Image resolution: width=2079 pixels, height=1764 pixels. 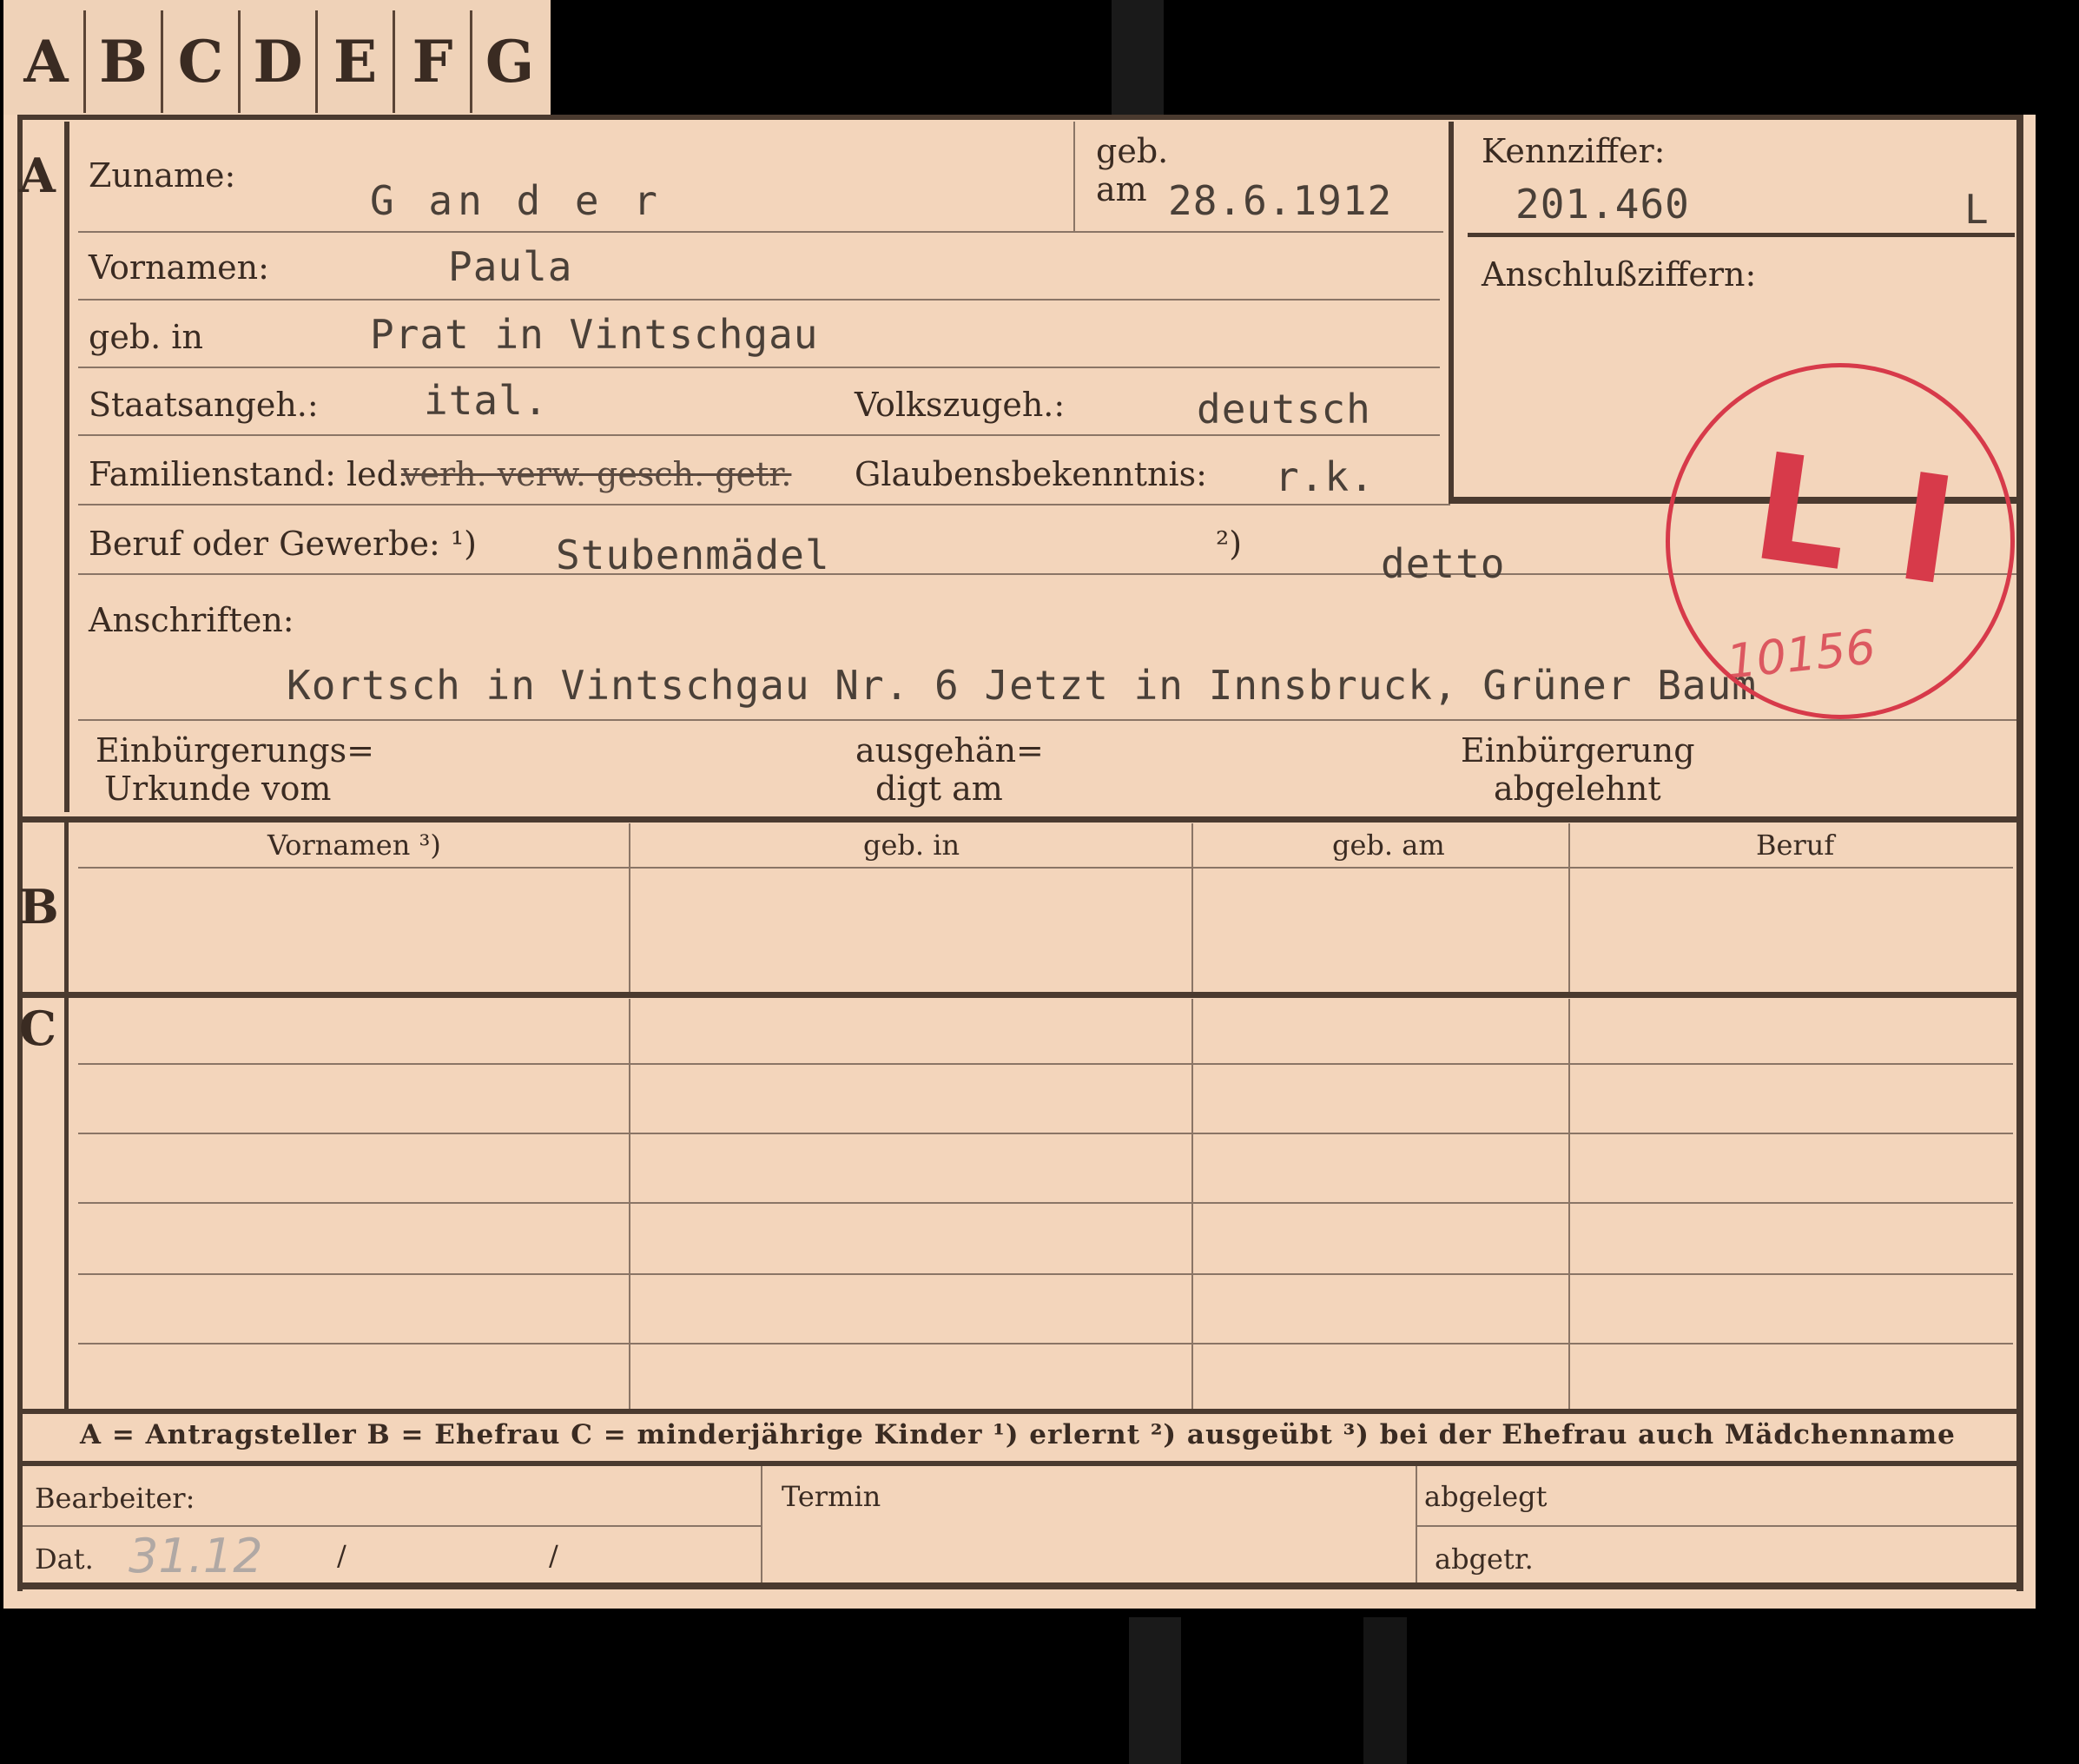 What do you see at coordinates (1020, 1411) in the screenshot?
I see `legend-top` at bounding box center [1020, 1411].